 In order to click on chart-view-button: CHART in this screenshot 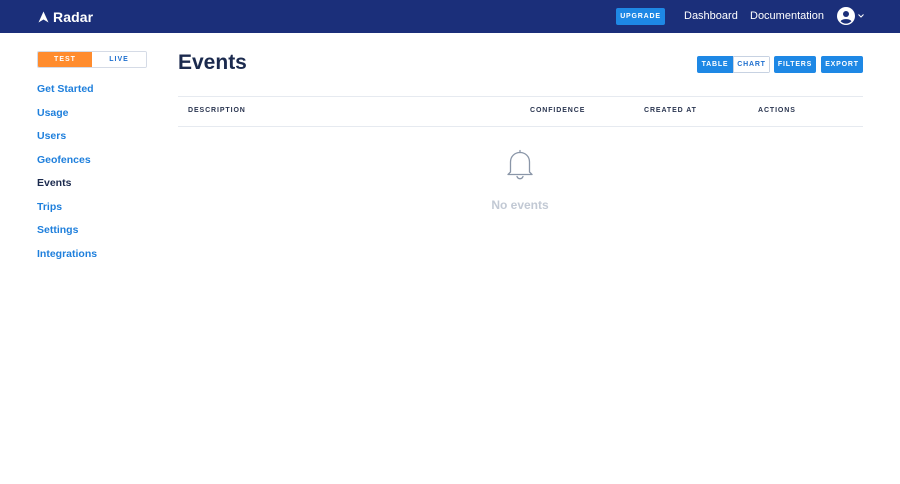, I will do `click(751, 64)`.